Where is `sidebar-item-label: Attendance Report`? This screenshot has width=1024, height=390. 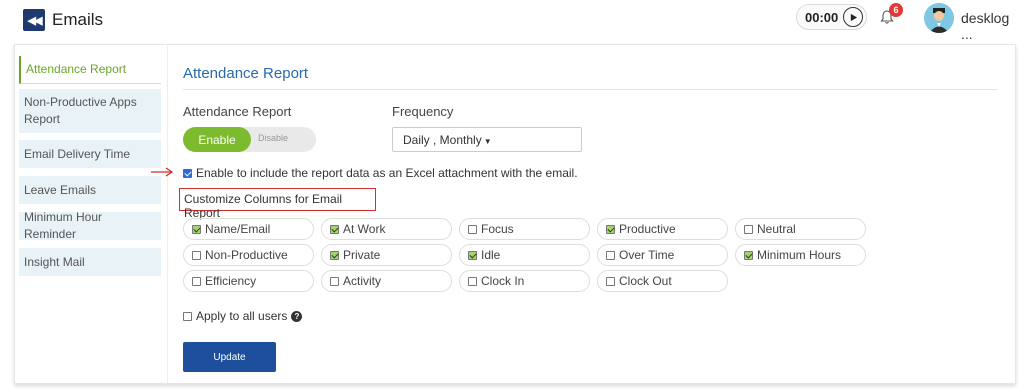 sidebar-item-label: Attendance Report is located at coordinates (76, 69).